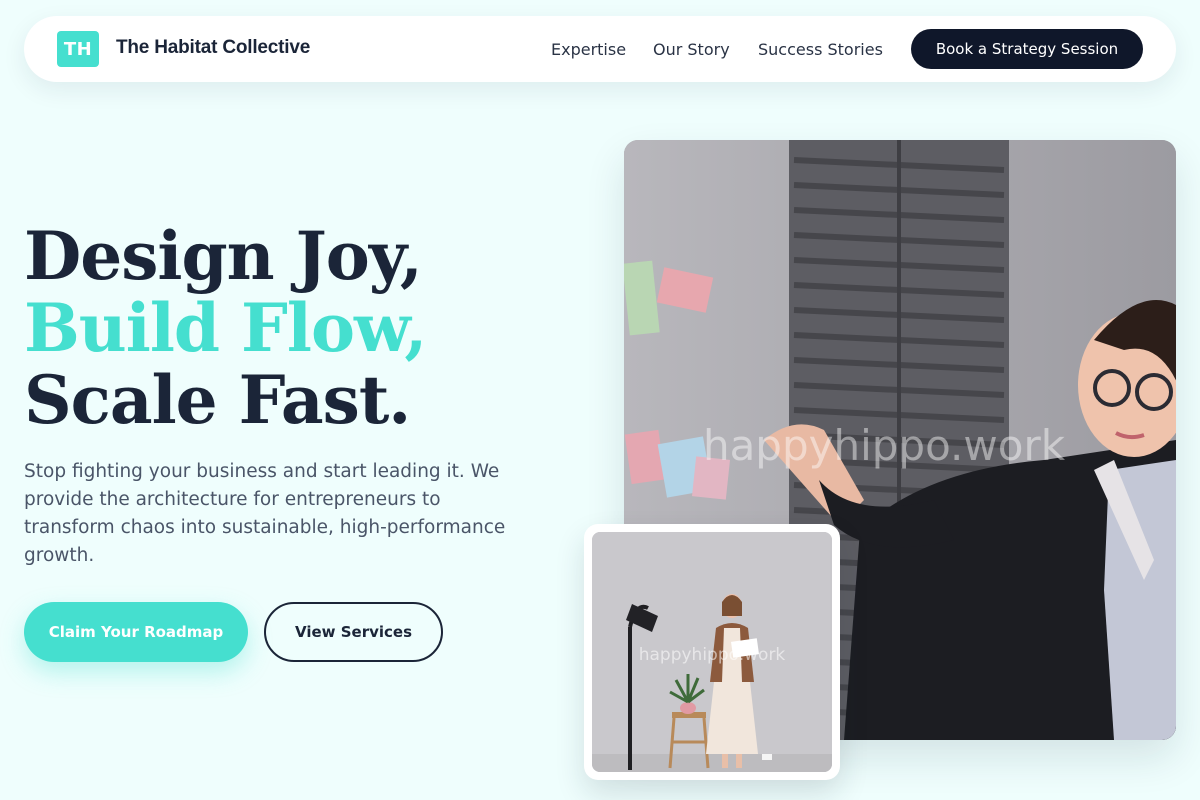  I want to click on hero-photo-secondary-card: happyhippo.work, so click(712, 652).